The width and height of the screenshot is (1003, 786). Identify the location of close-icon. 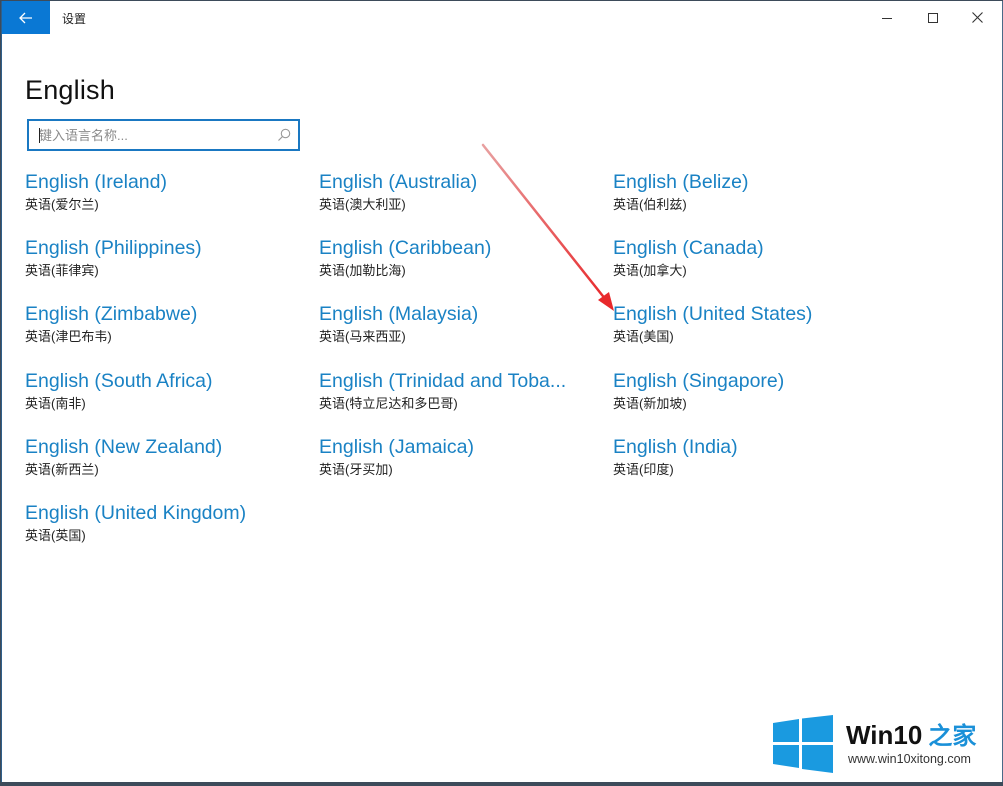
(977, 17).